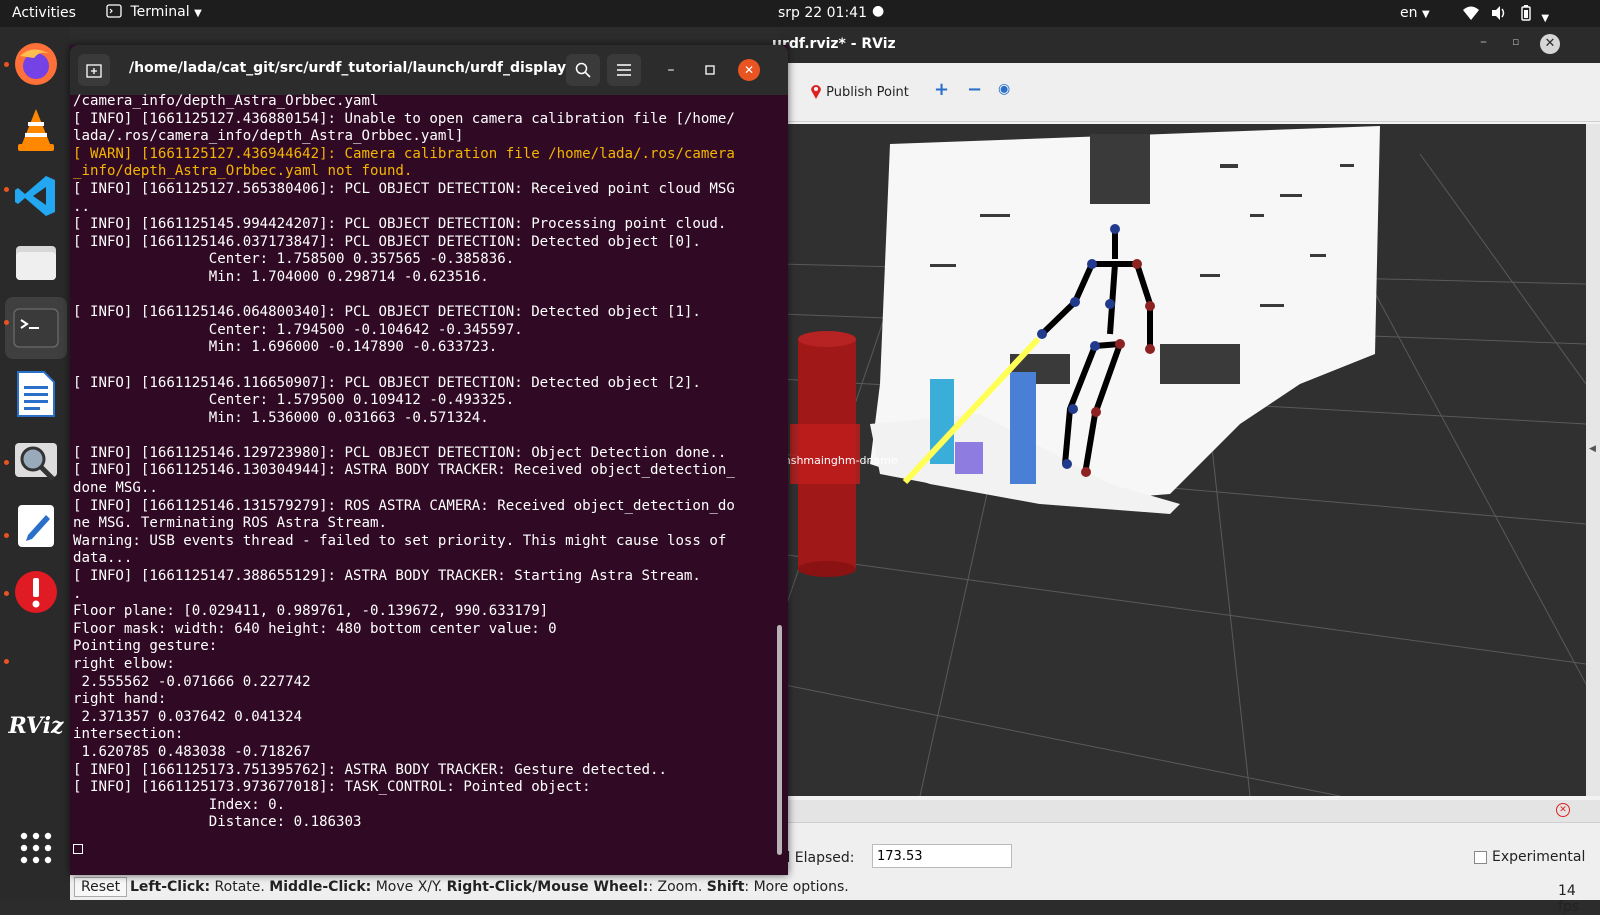 The height and width of the screenshot is (915, 1600). Describe the element at coordinates (583, 70) in the screenshot. I see `search-button` at that location.